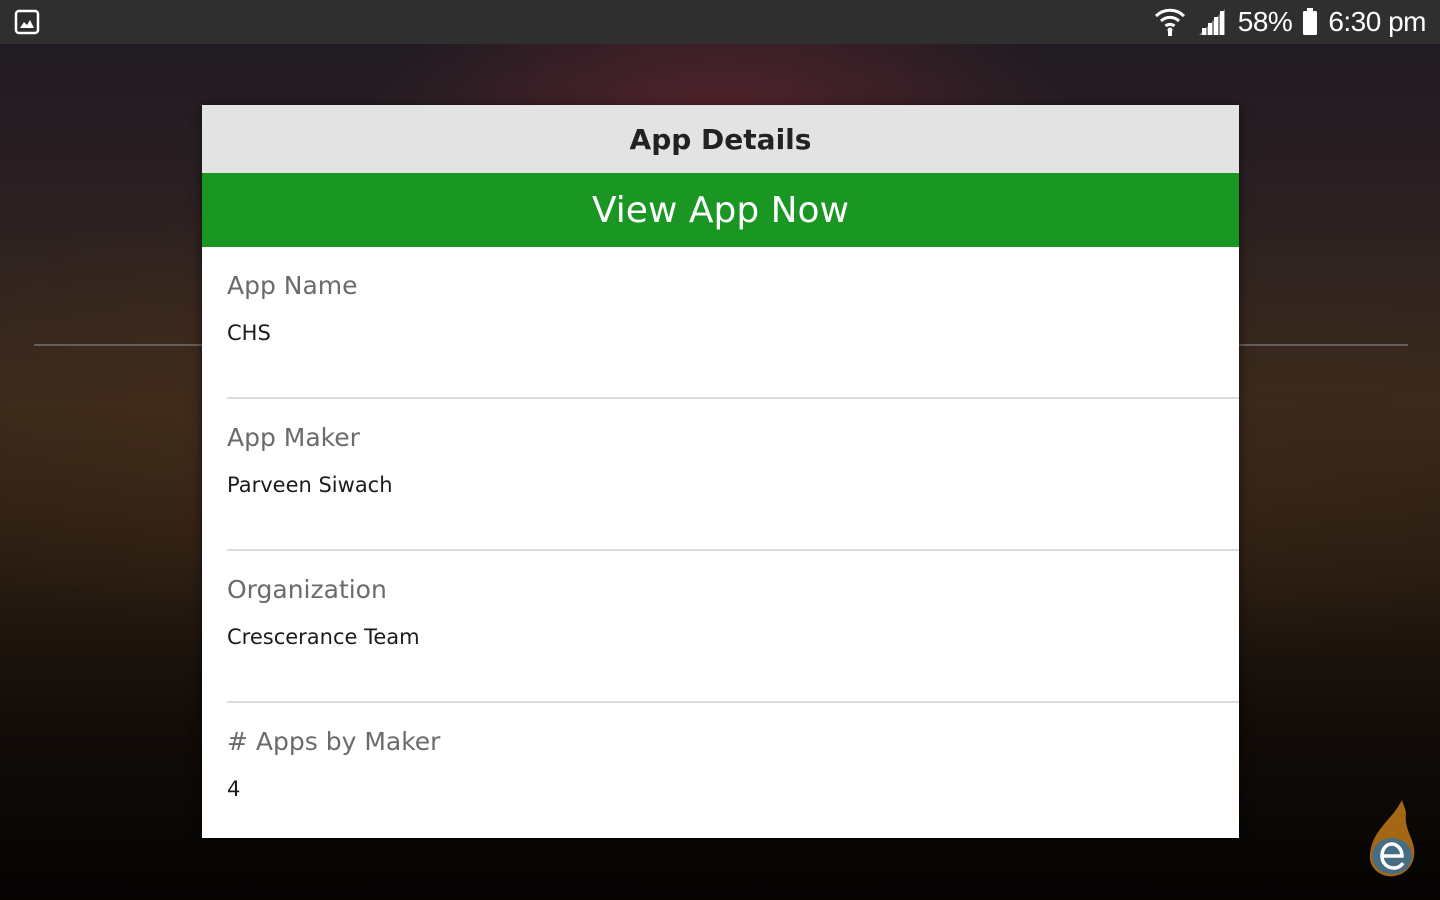  What do you see at coordinates (1211, 22) in the screenshot?
I see `signal-icon` at bounding box center [1211, 22].